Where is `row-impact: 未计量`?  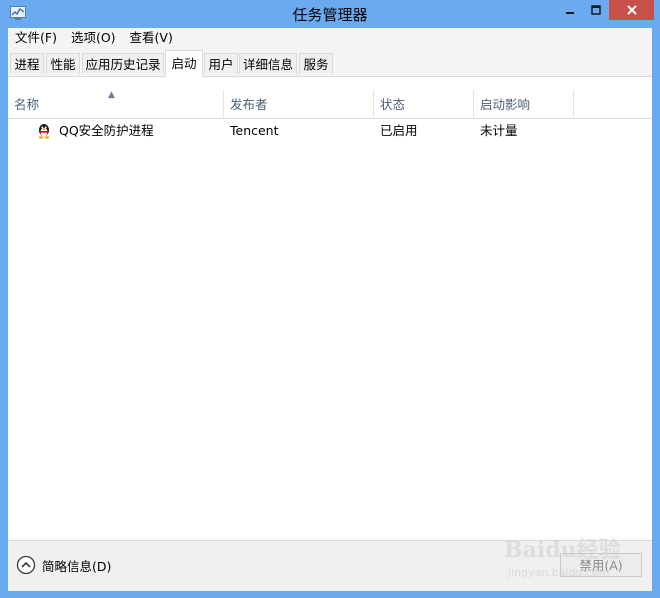 row-impact: 未计量 is located at coordinates (499, 130).